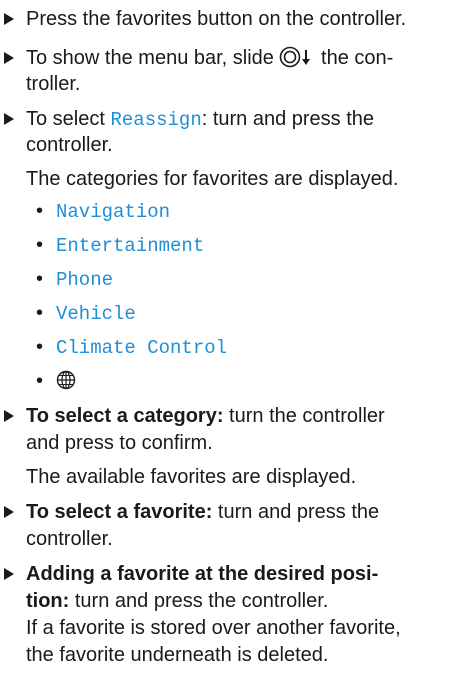  Describe the element at coordinates (69, 145) in the screenshot. I see `step-3-line-2: controller.` at that location.